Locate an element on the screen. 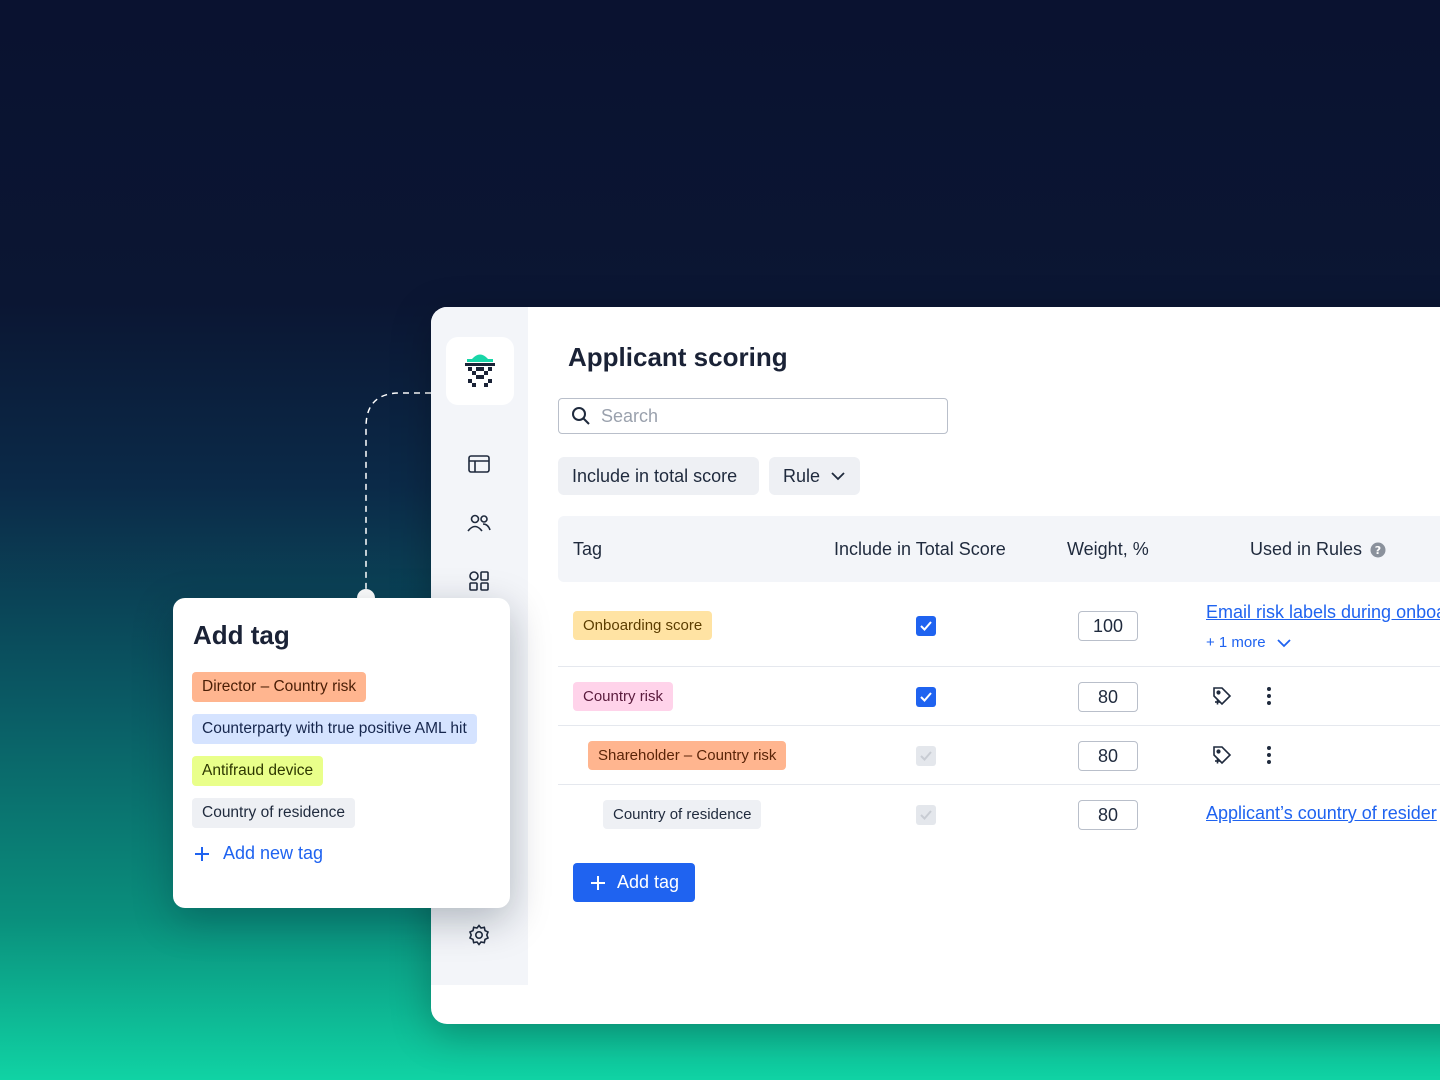  include-checkbox-country-risk is located at coordinates (926, 697).